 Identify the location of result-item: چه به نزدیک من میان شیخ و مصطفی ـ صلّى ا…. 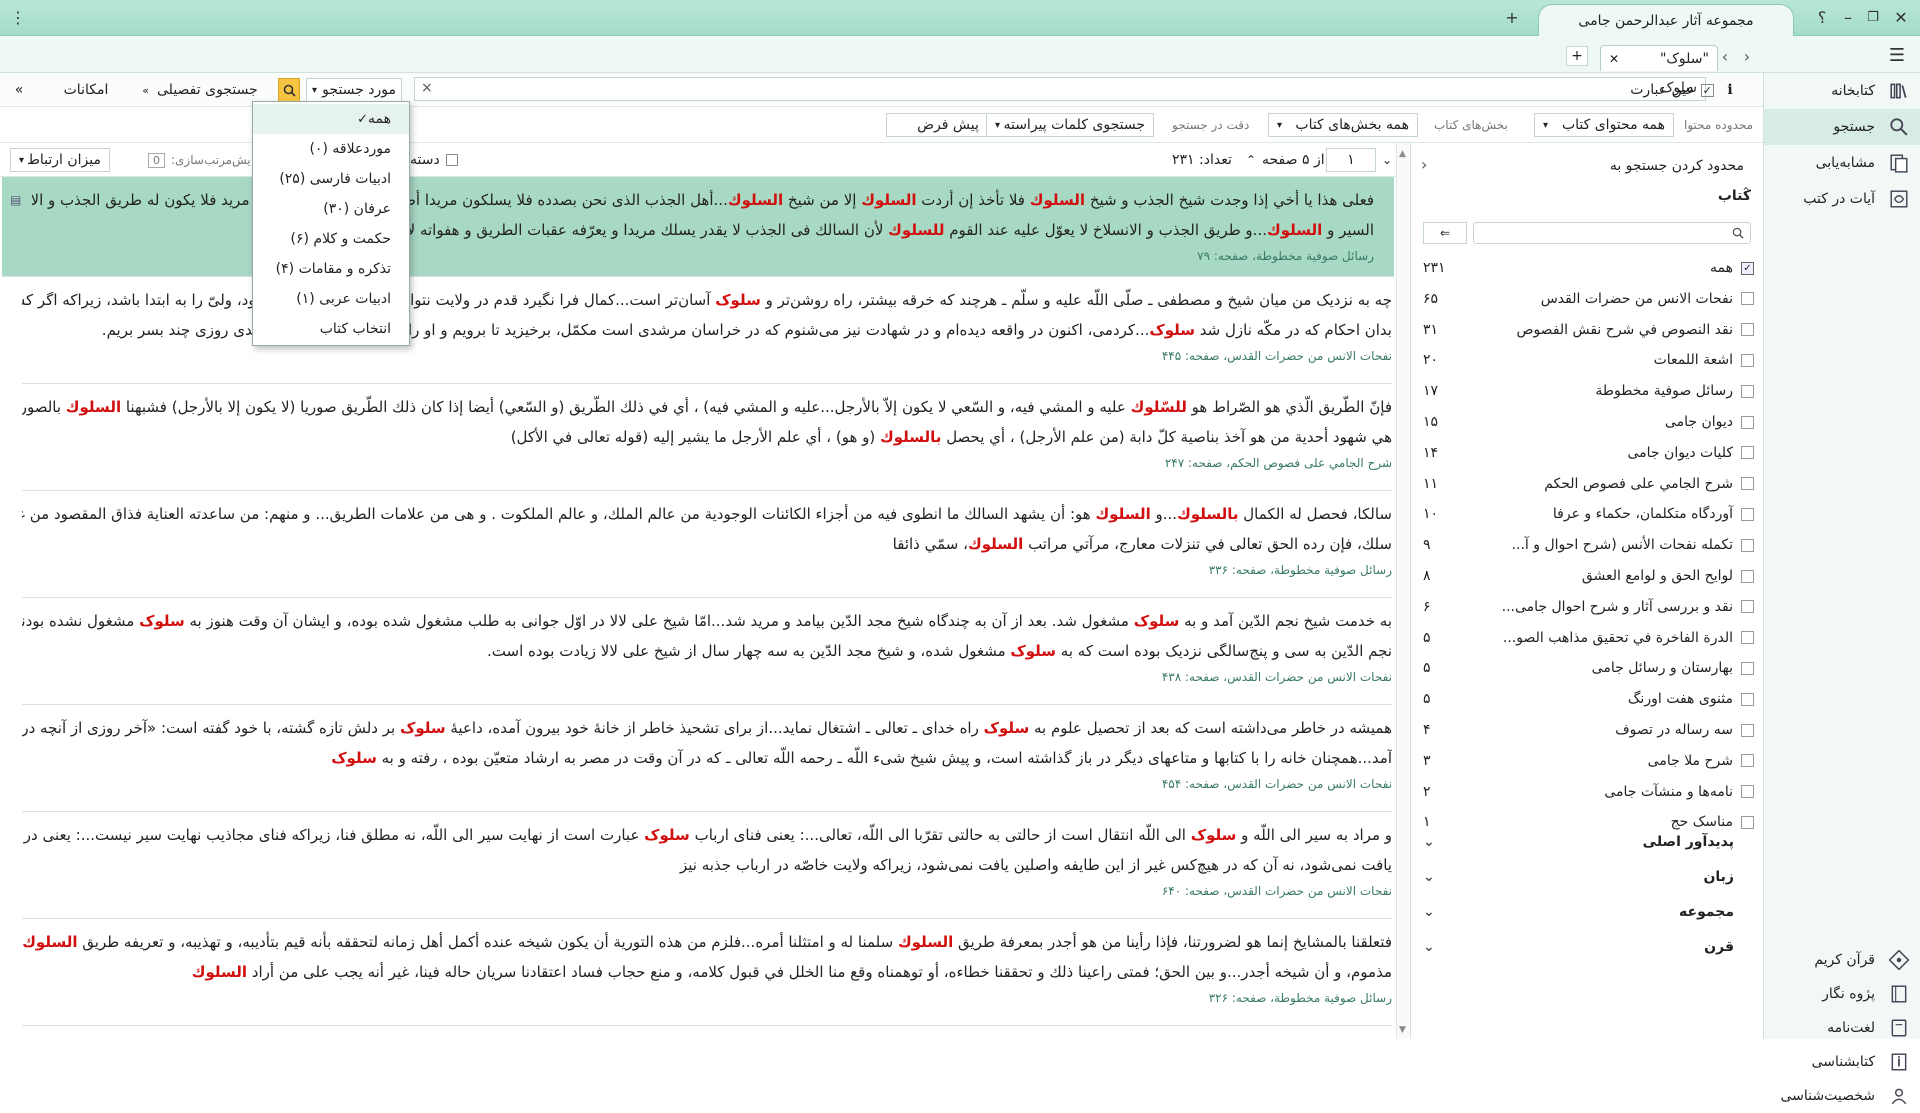
(707, 330).